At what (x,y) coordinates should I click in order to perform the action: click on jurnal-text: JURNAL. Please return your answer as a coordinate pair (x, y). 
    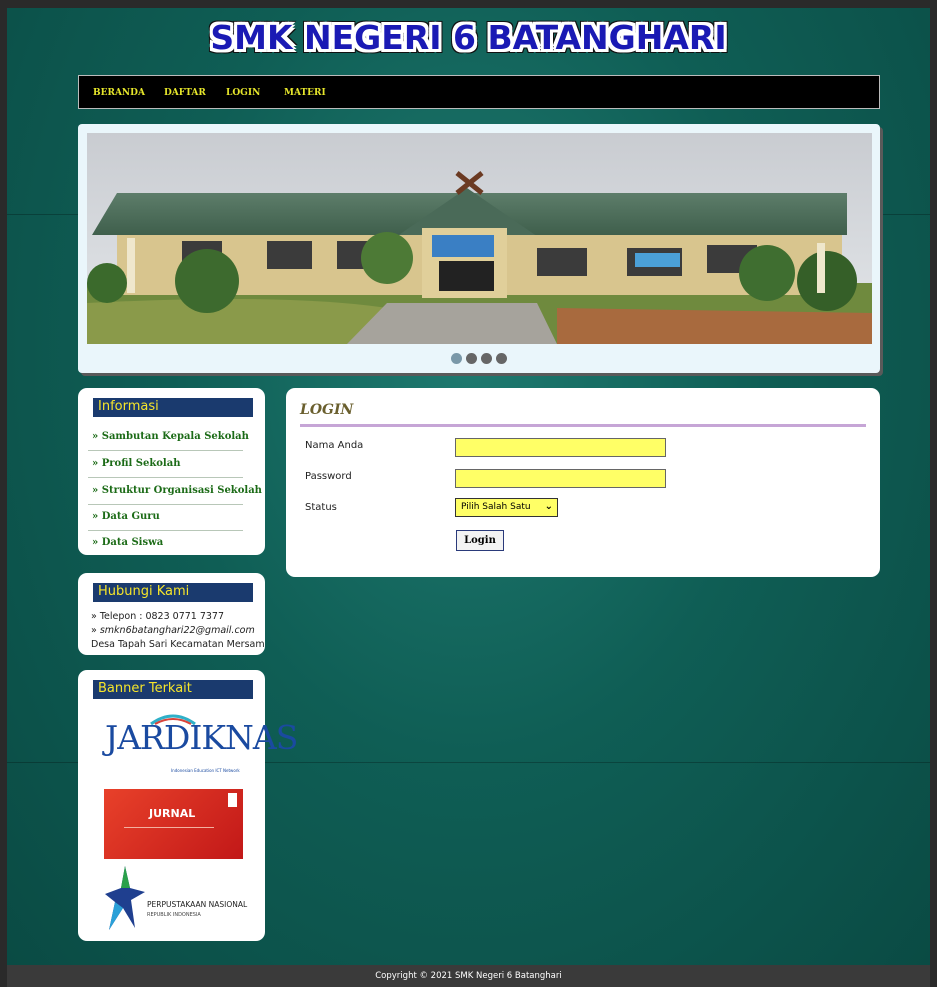
    Looking at the image, I should click on (172, 813).